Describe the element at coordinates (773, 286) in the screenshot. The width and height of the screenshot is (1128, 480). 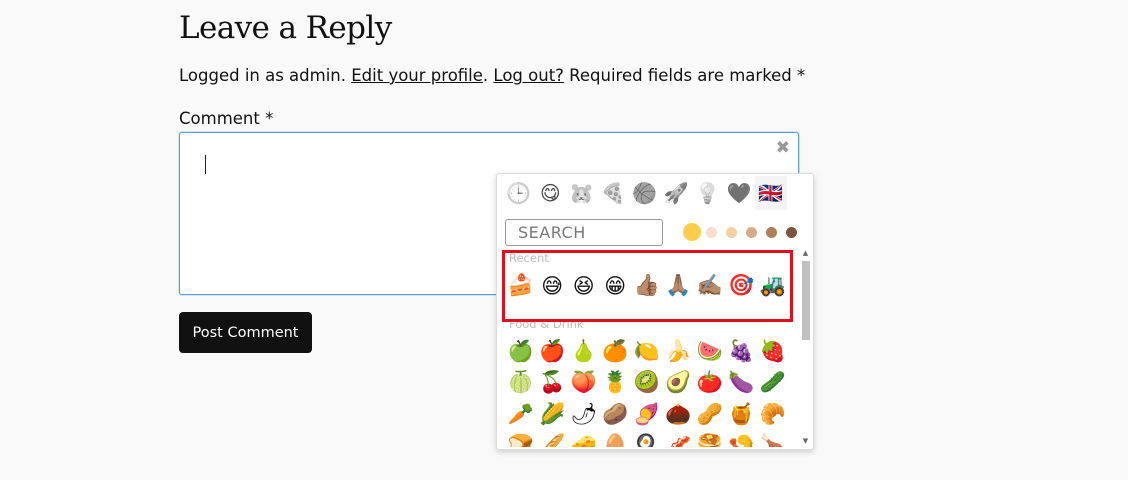
I see `emoji-item: 🚜` at that location.